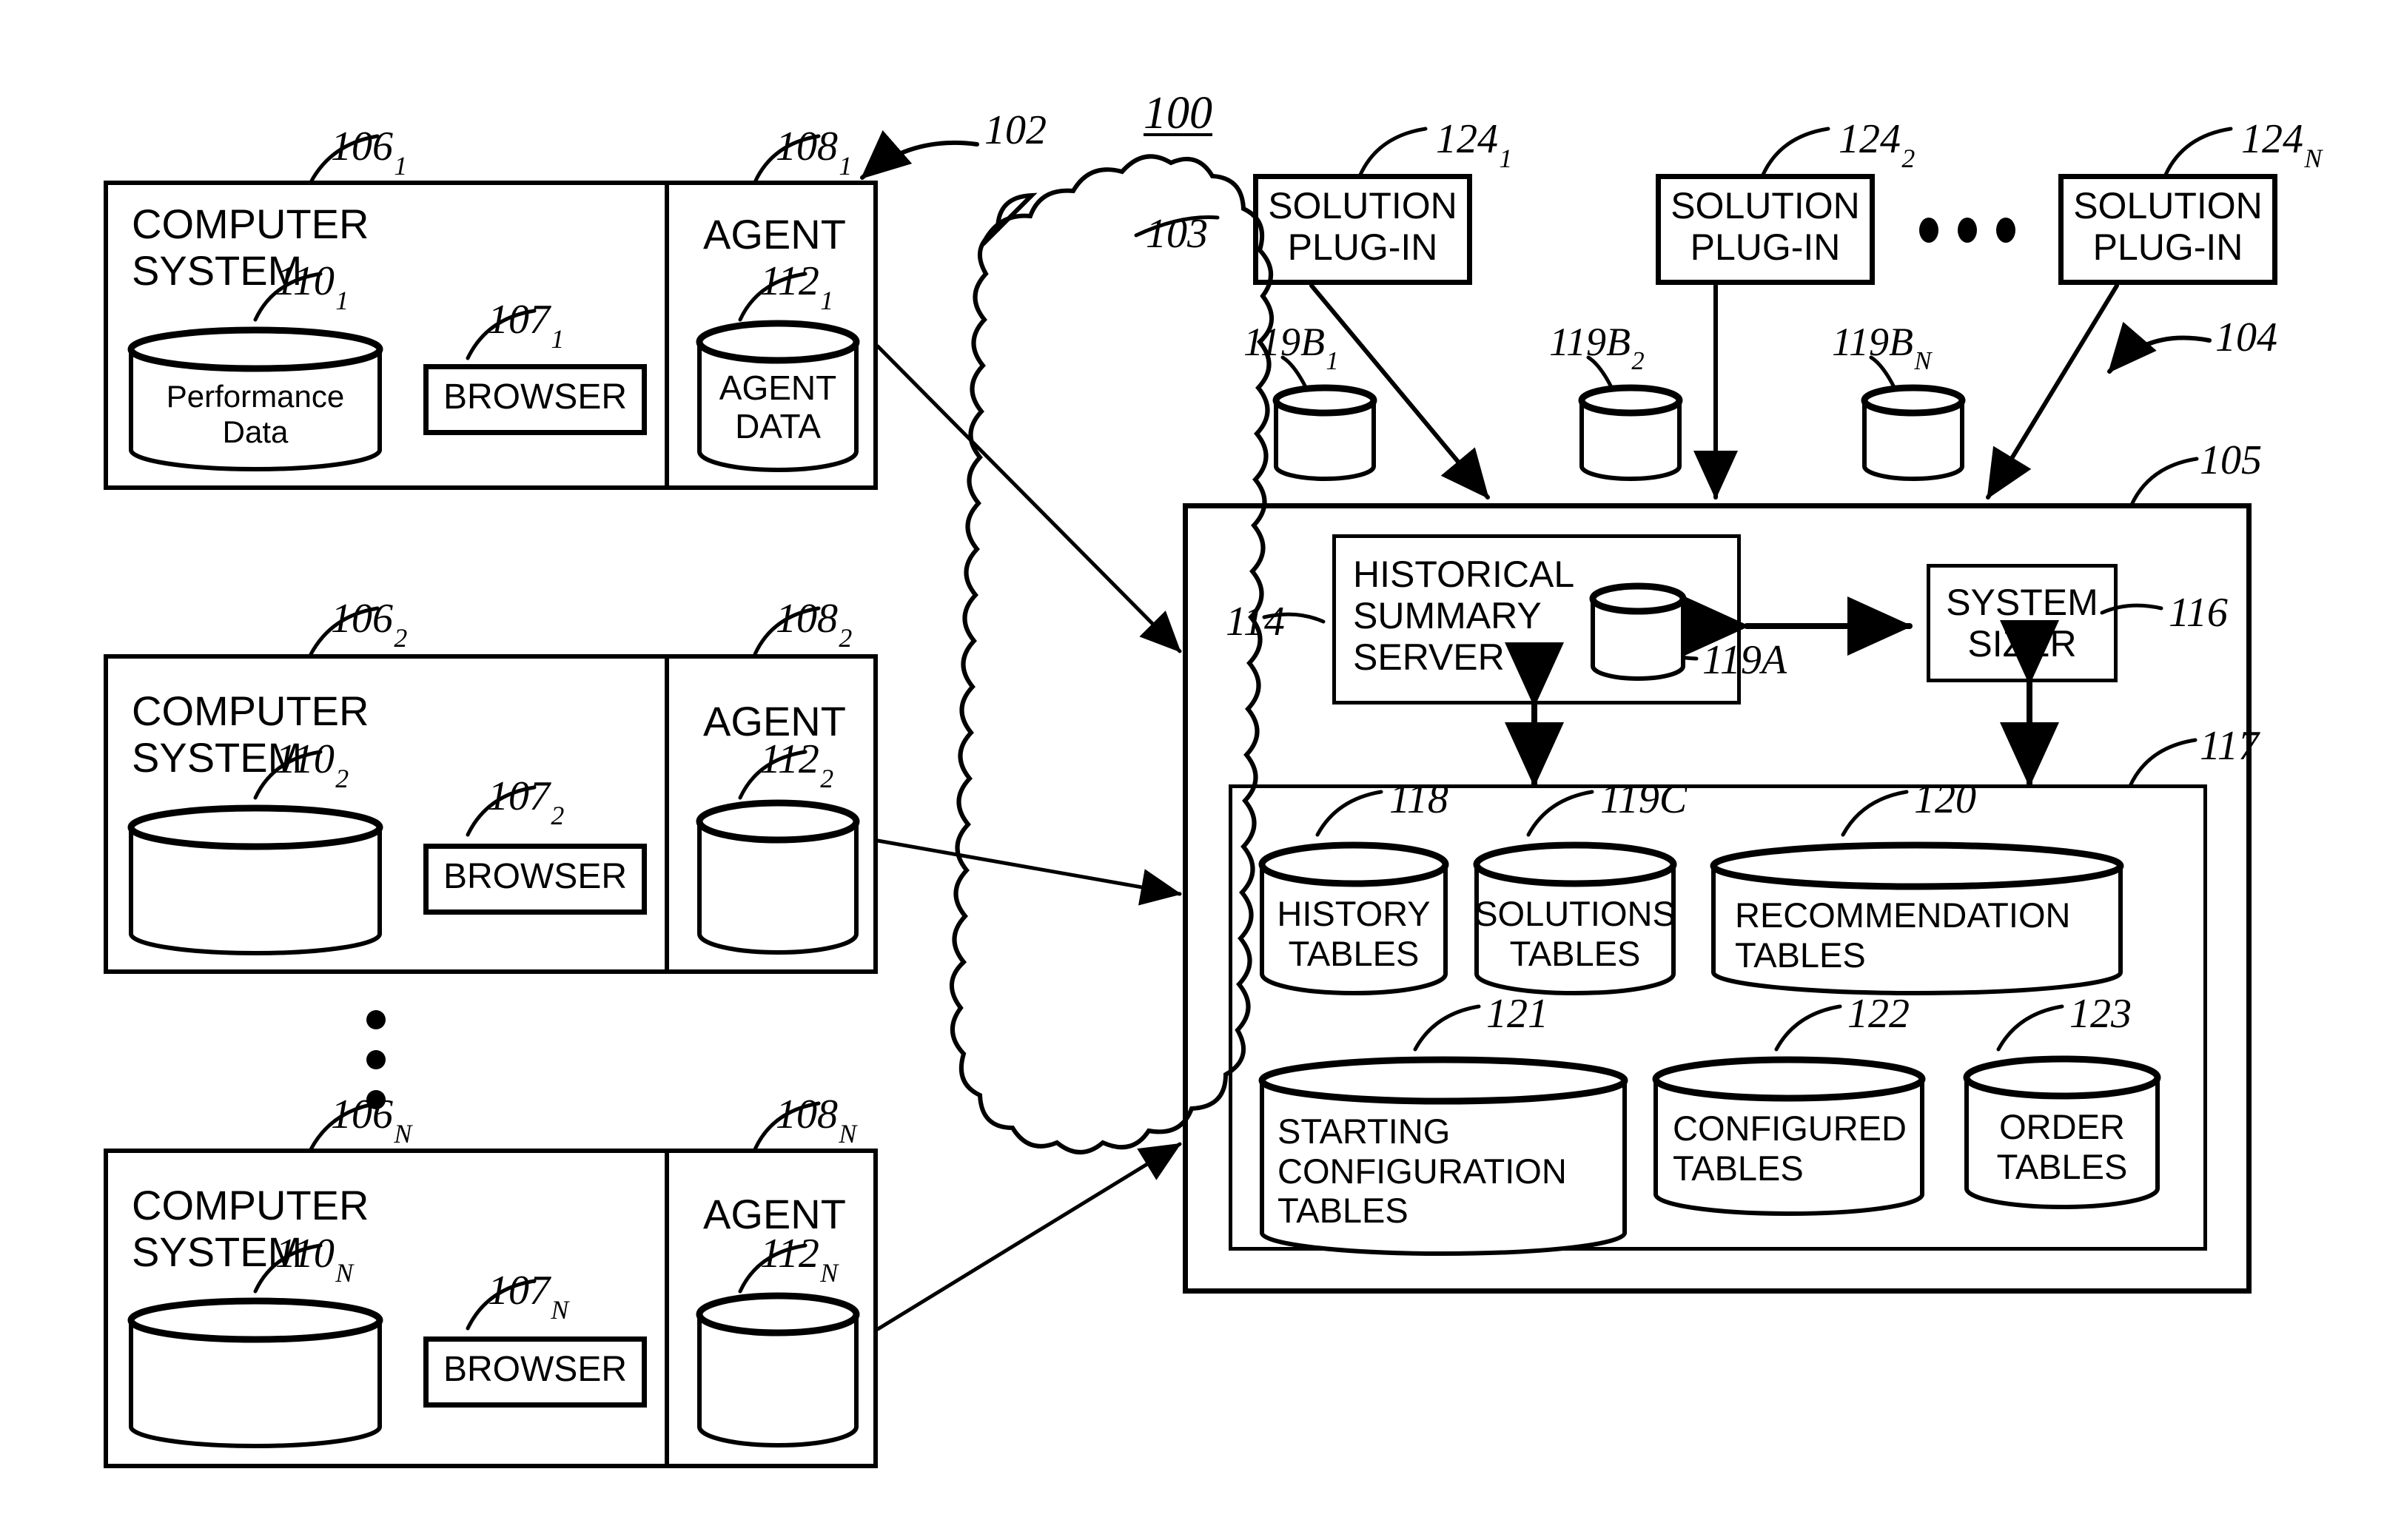 The width and height of the screenshot is (2404, 1540). I want to click on ref-124-1-leader, so click(1393, 152).